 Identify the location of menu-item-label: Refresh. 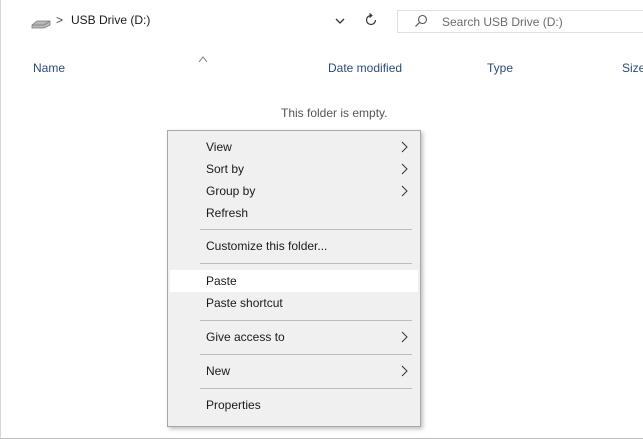
(227, 213).